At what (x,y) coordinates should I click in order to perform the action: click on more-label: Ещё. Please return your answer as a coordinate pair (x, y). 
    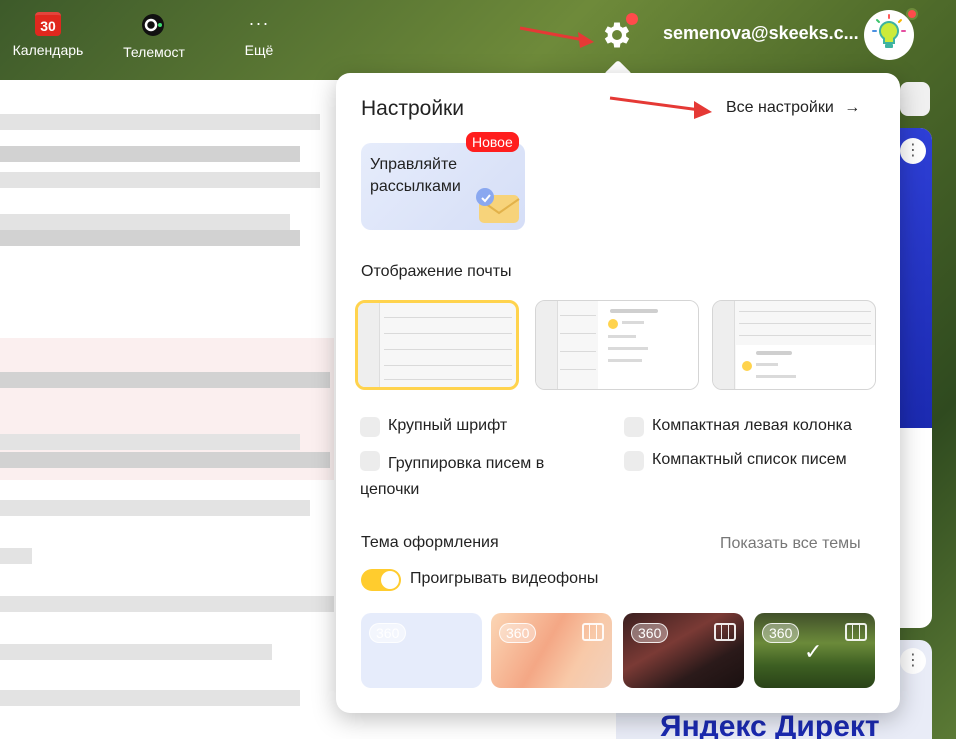
    Looking at the image, I should click on (259, 50).